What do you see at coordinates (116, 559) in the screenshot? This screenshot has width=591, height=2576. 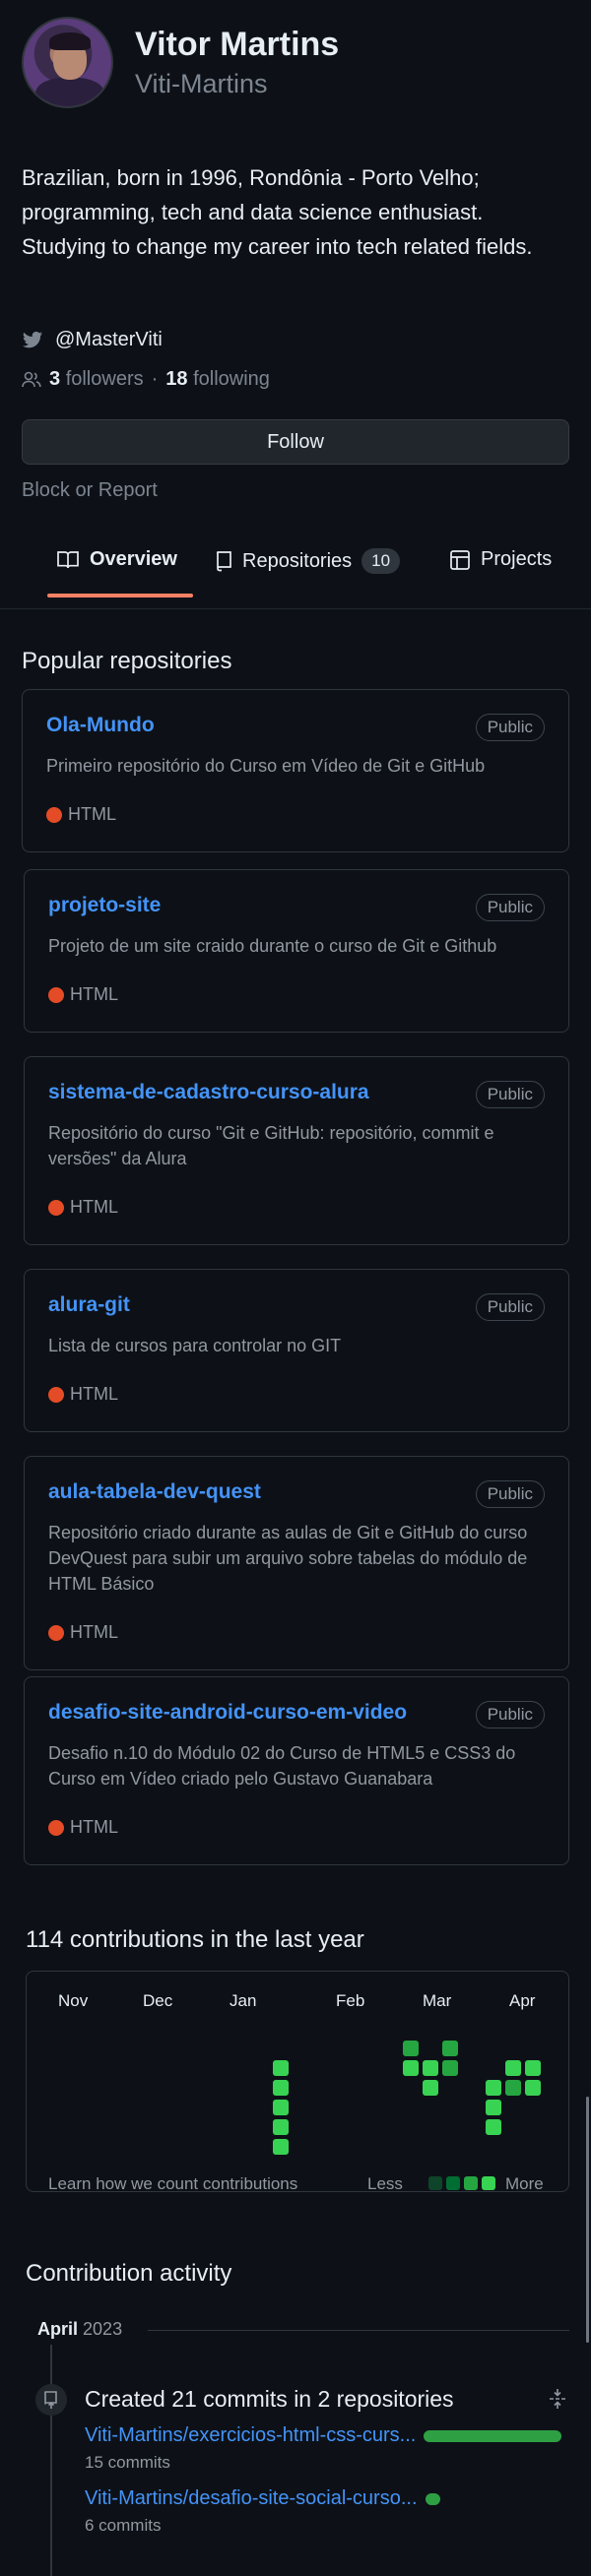 I see `tab-overview: Overview` at bounding box center [116, 559].